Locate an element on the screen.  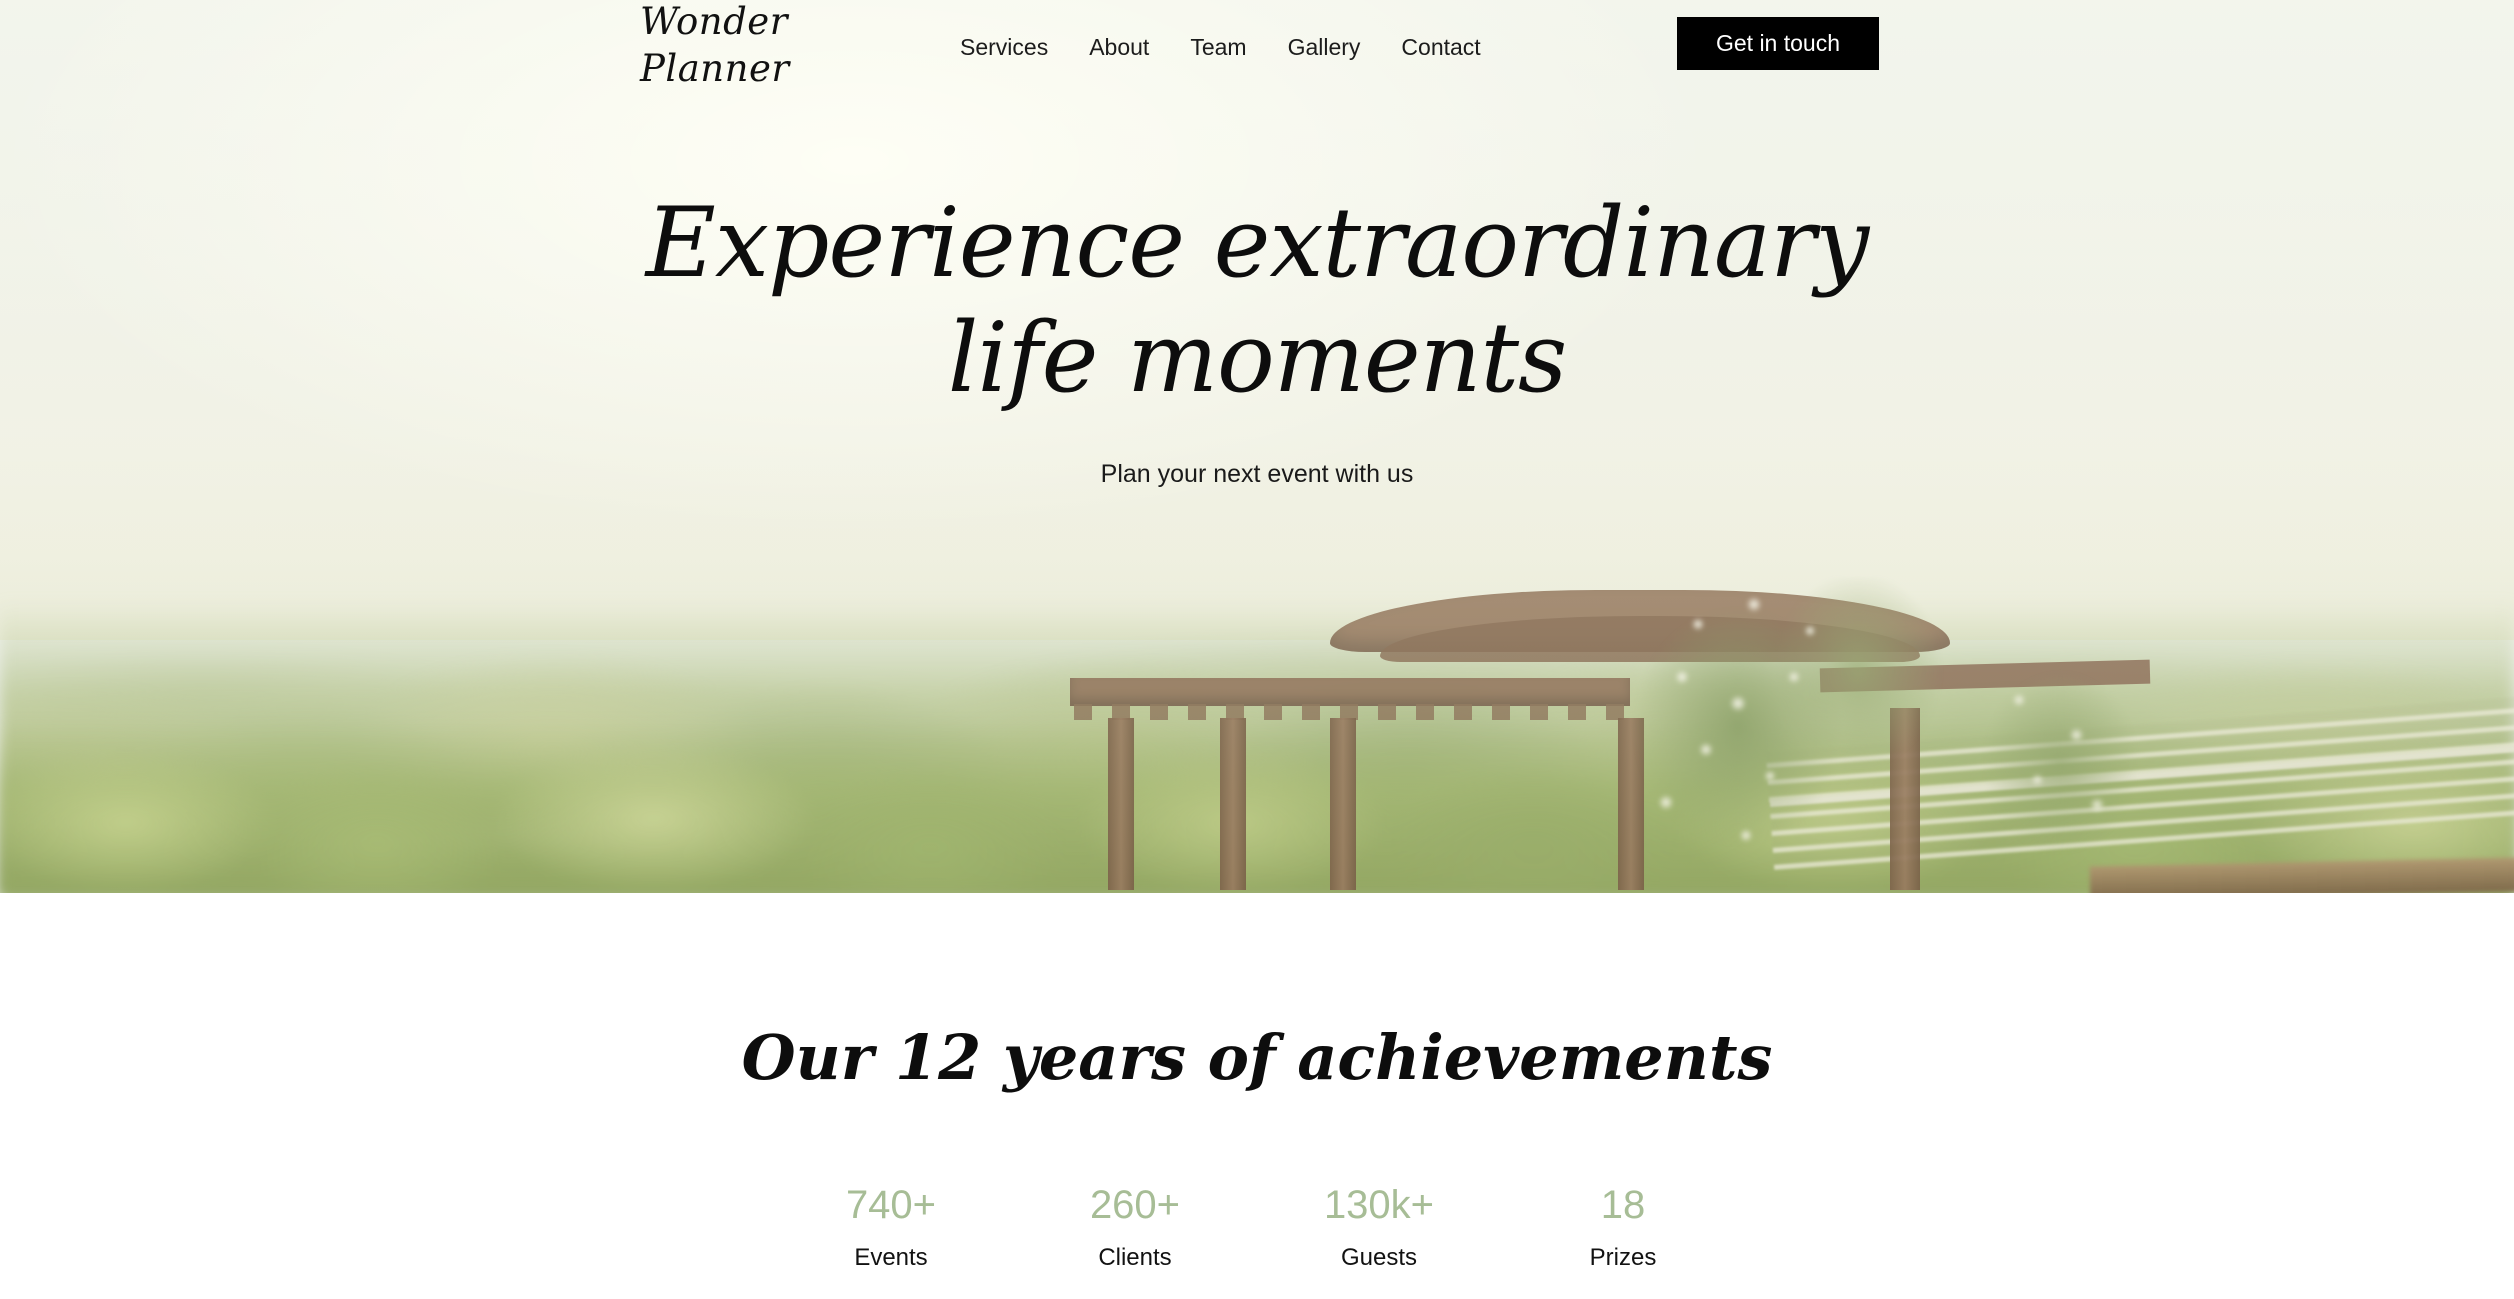
nav-item-team: Team is located at coordinates (1218, 47).